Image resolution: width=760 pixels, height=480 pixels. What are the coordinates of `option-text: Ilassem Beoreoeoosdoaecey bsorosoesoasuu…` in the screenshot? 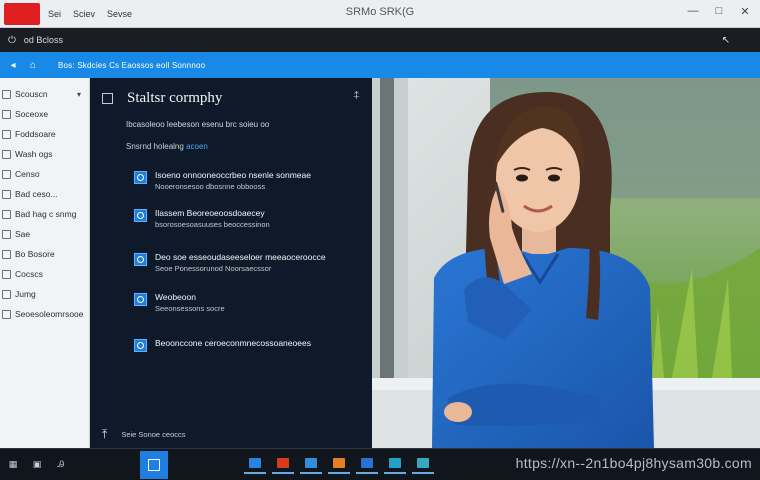 It's located at (212, 219).